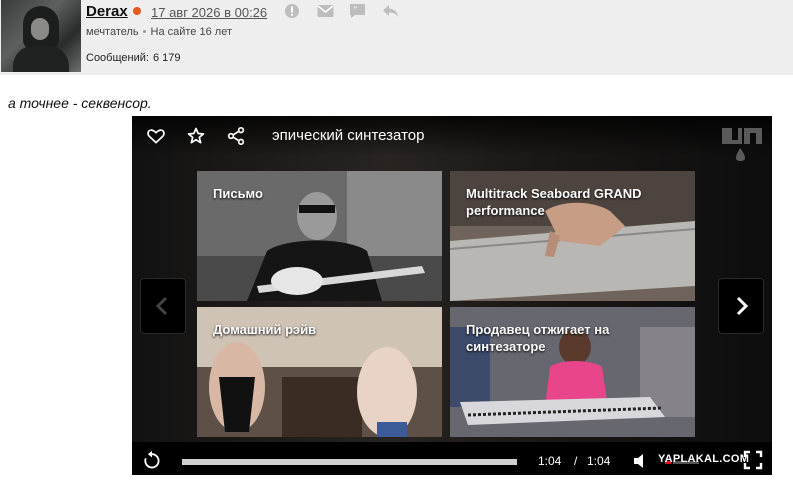  What do you see at coordinates (166, 58) in the screenshot?
I see `message-count-value: 6 179` at bounding box center [166, 58].